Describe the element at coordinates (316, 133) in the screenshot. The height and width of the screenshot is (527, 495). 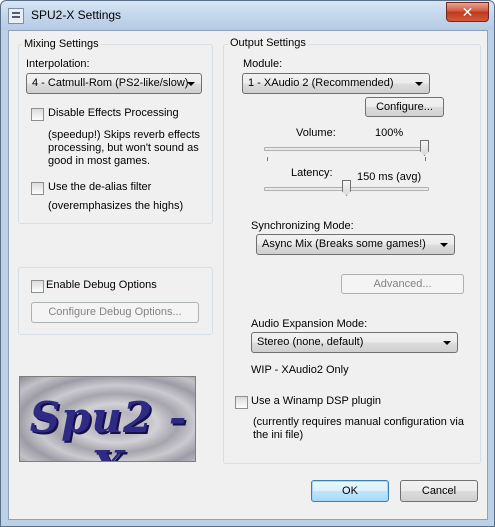
I see `volume-label: Volume:` at that location.